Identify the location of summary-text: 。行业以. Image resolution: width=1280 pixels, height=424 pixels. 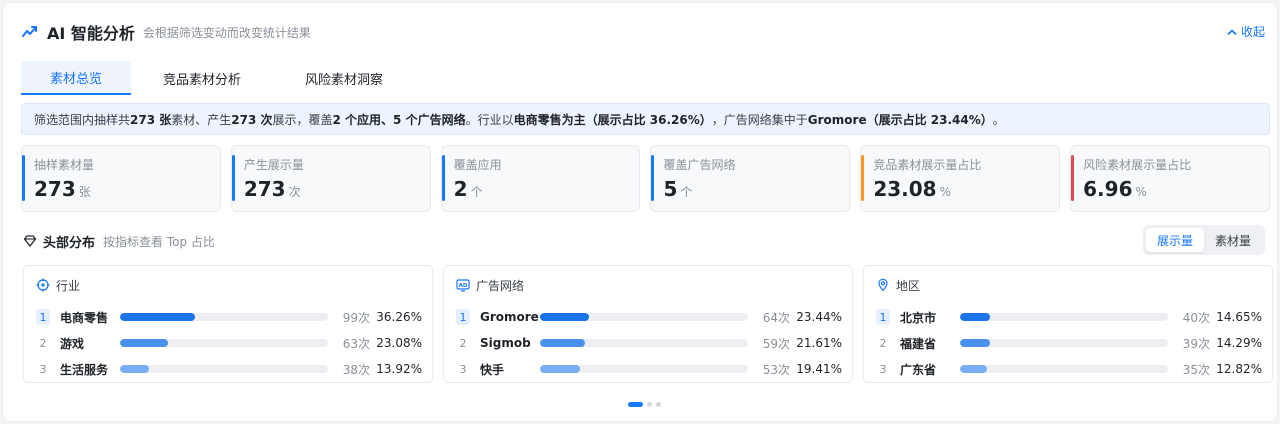
(489, 119).